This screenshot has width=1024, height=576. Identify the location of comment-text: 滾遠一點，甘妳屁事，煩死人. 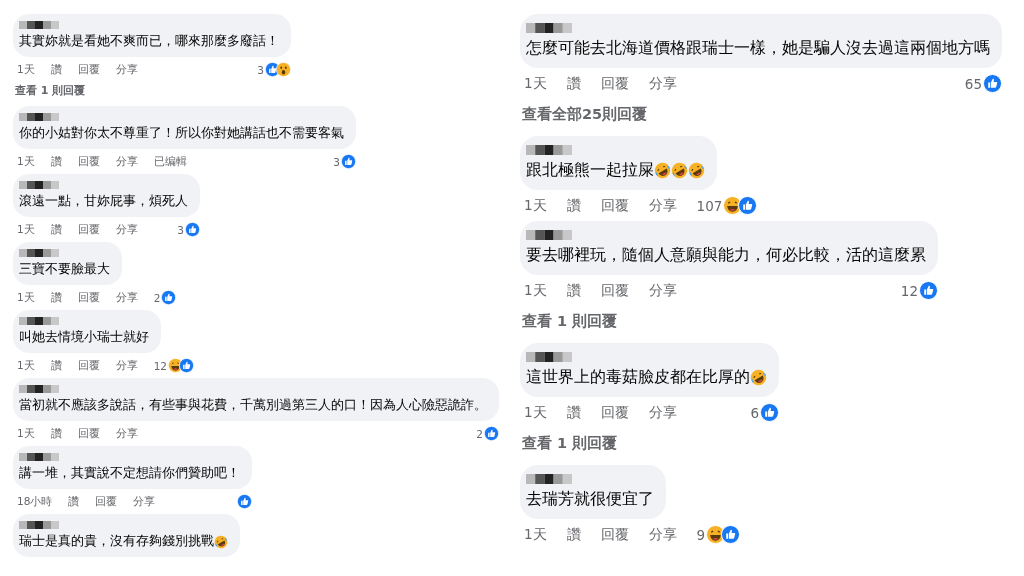
(103, 201).